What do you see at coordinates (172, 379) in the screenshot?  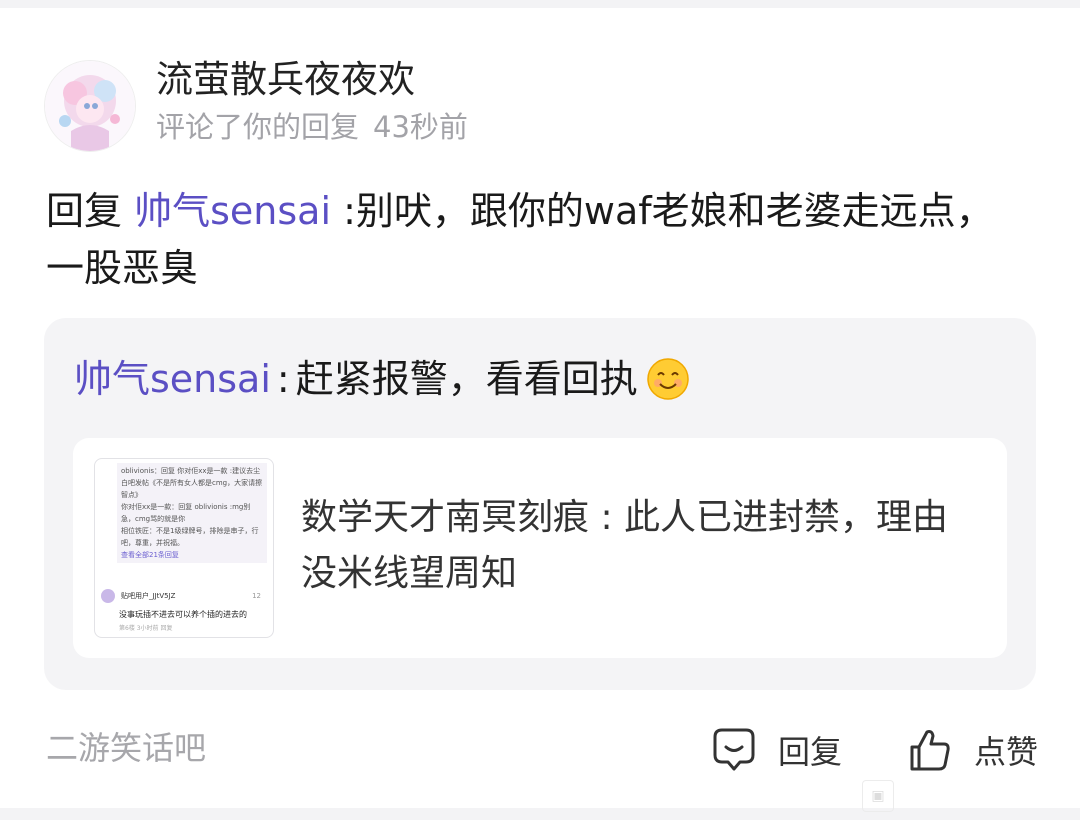 I see `quoted-author: 帅气sensai` at bounding box center [172, 379].